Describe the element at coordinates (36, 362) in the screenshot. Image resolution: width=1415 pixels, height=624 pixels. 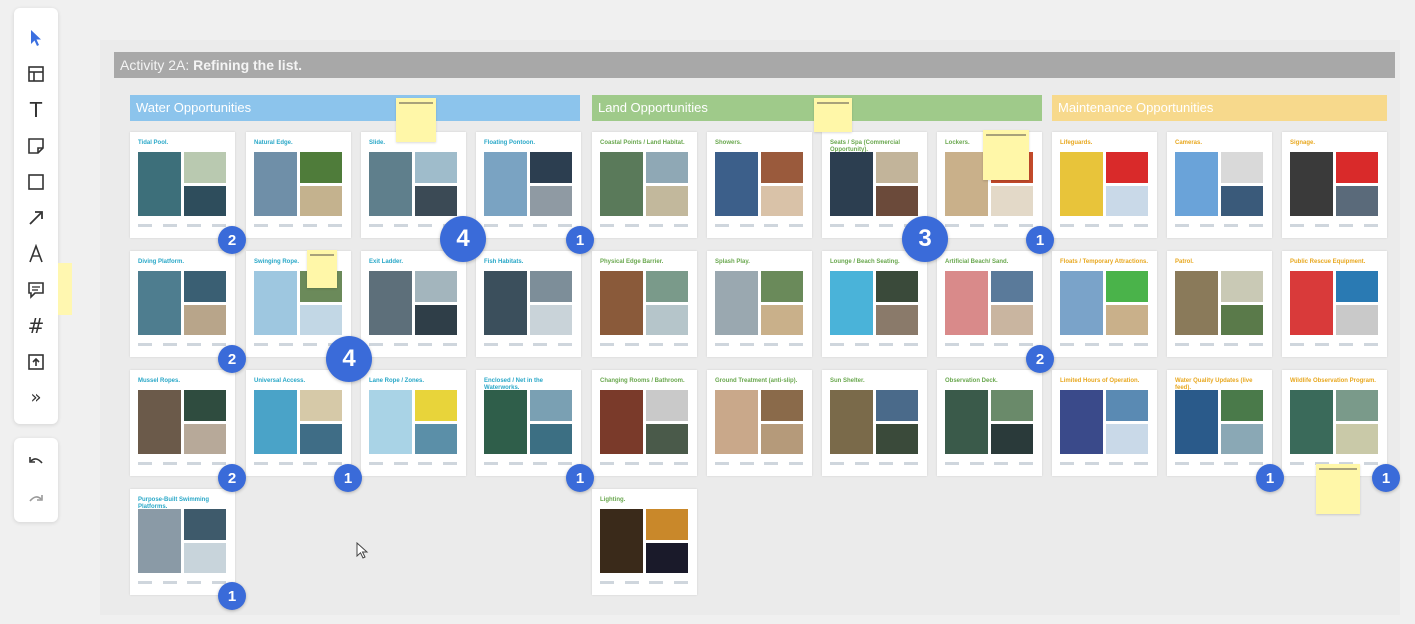
I see `upload-tool` at that location.